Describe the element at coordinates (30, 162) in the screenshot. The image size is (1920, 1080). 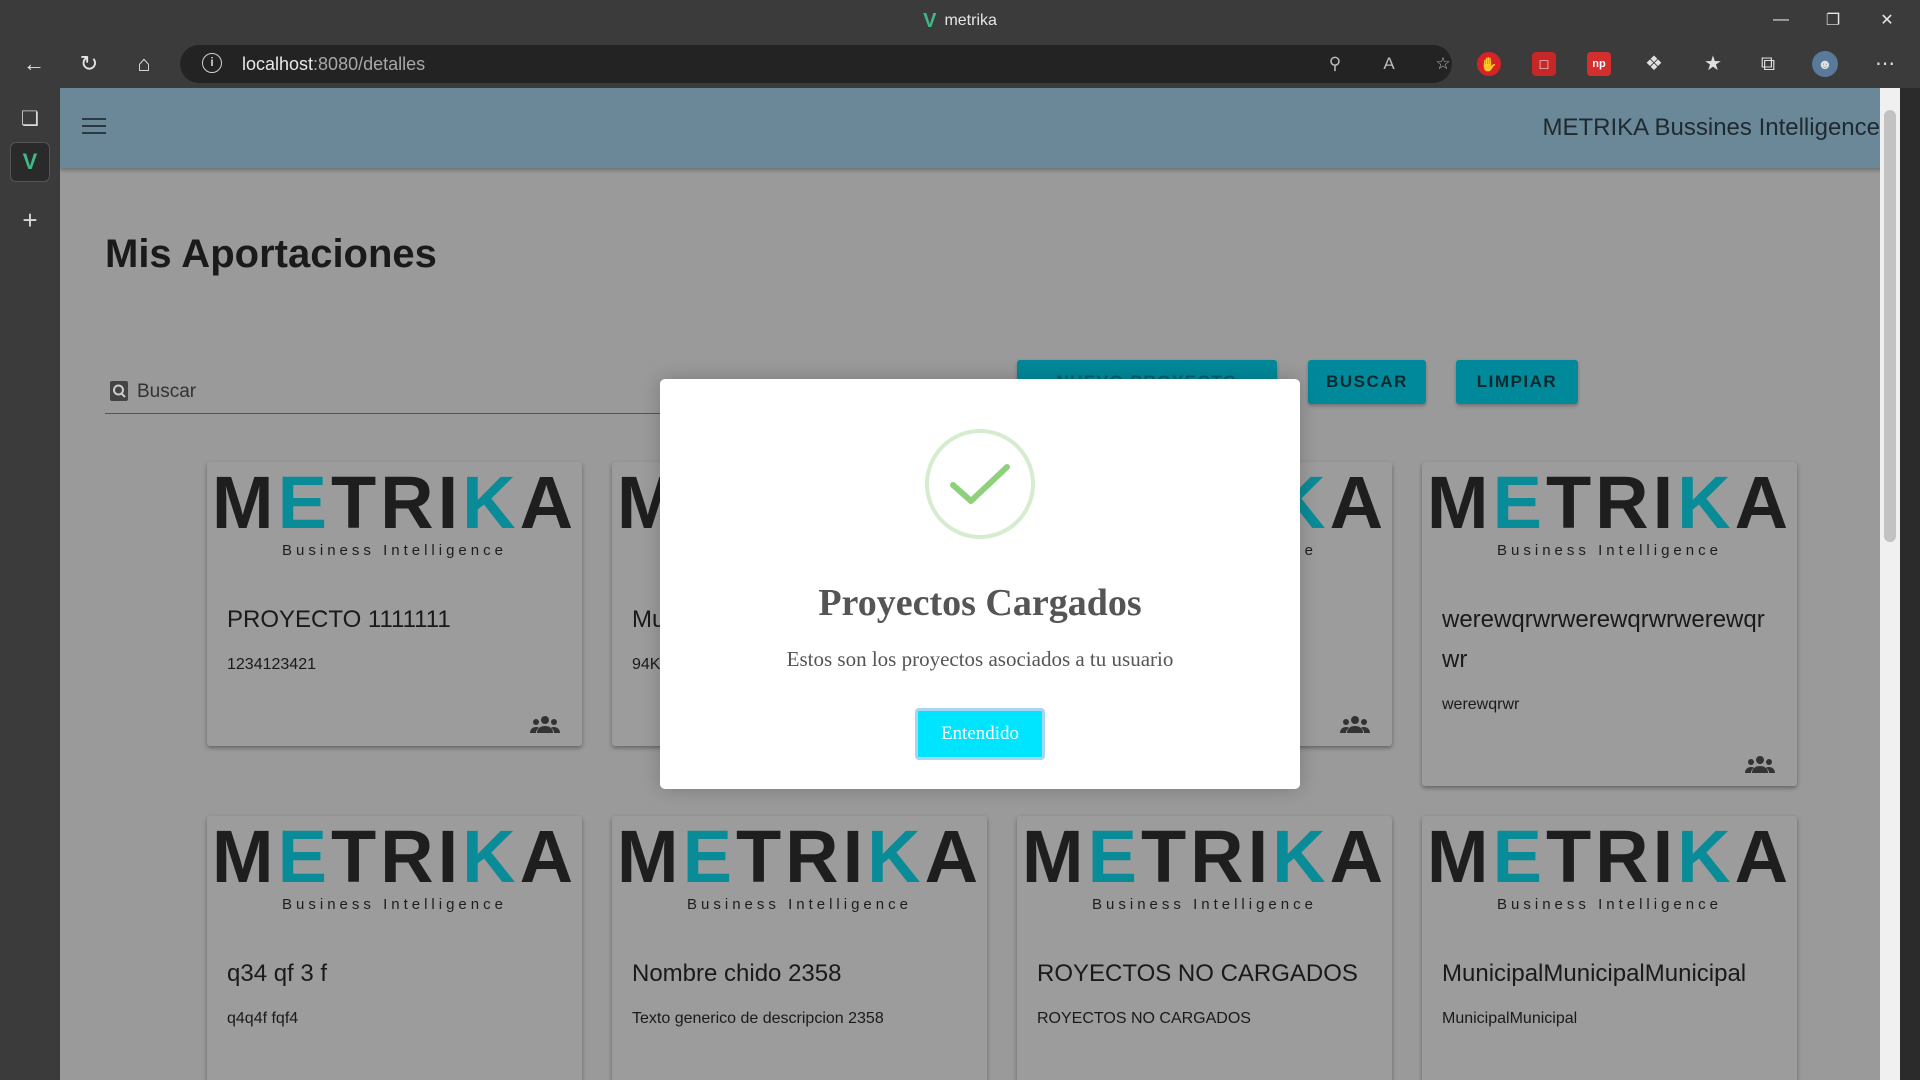
I see `tab-metrika: V` at that location.